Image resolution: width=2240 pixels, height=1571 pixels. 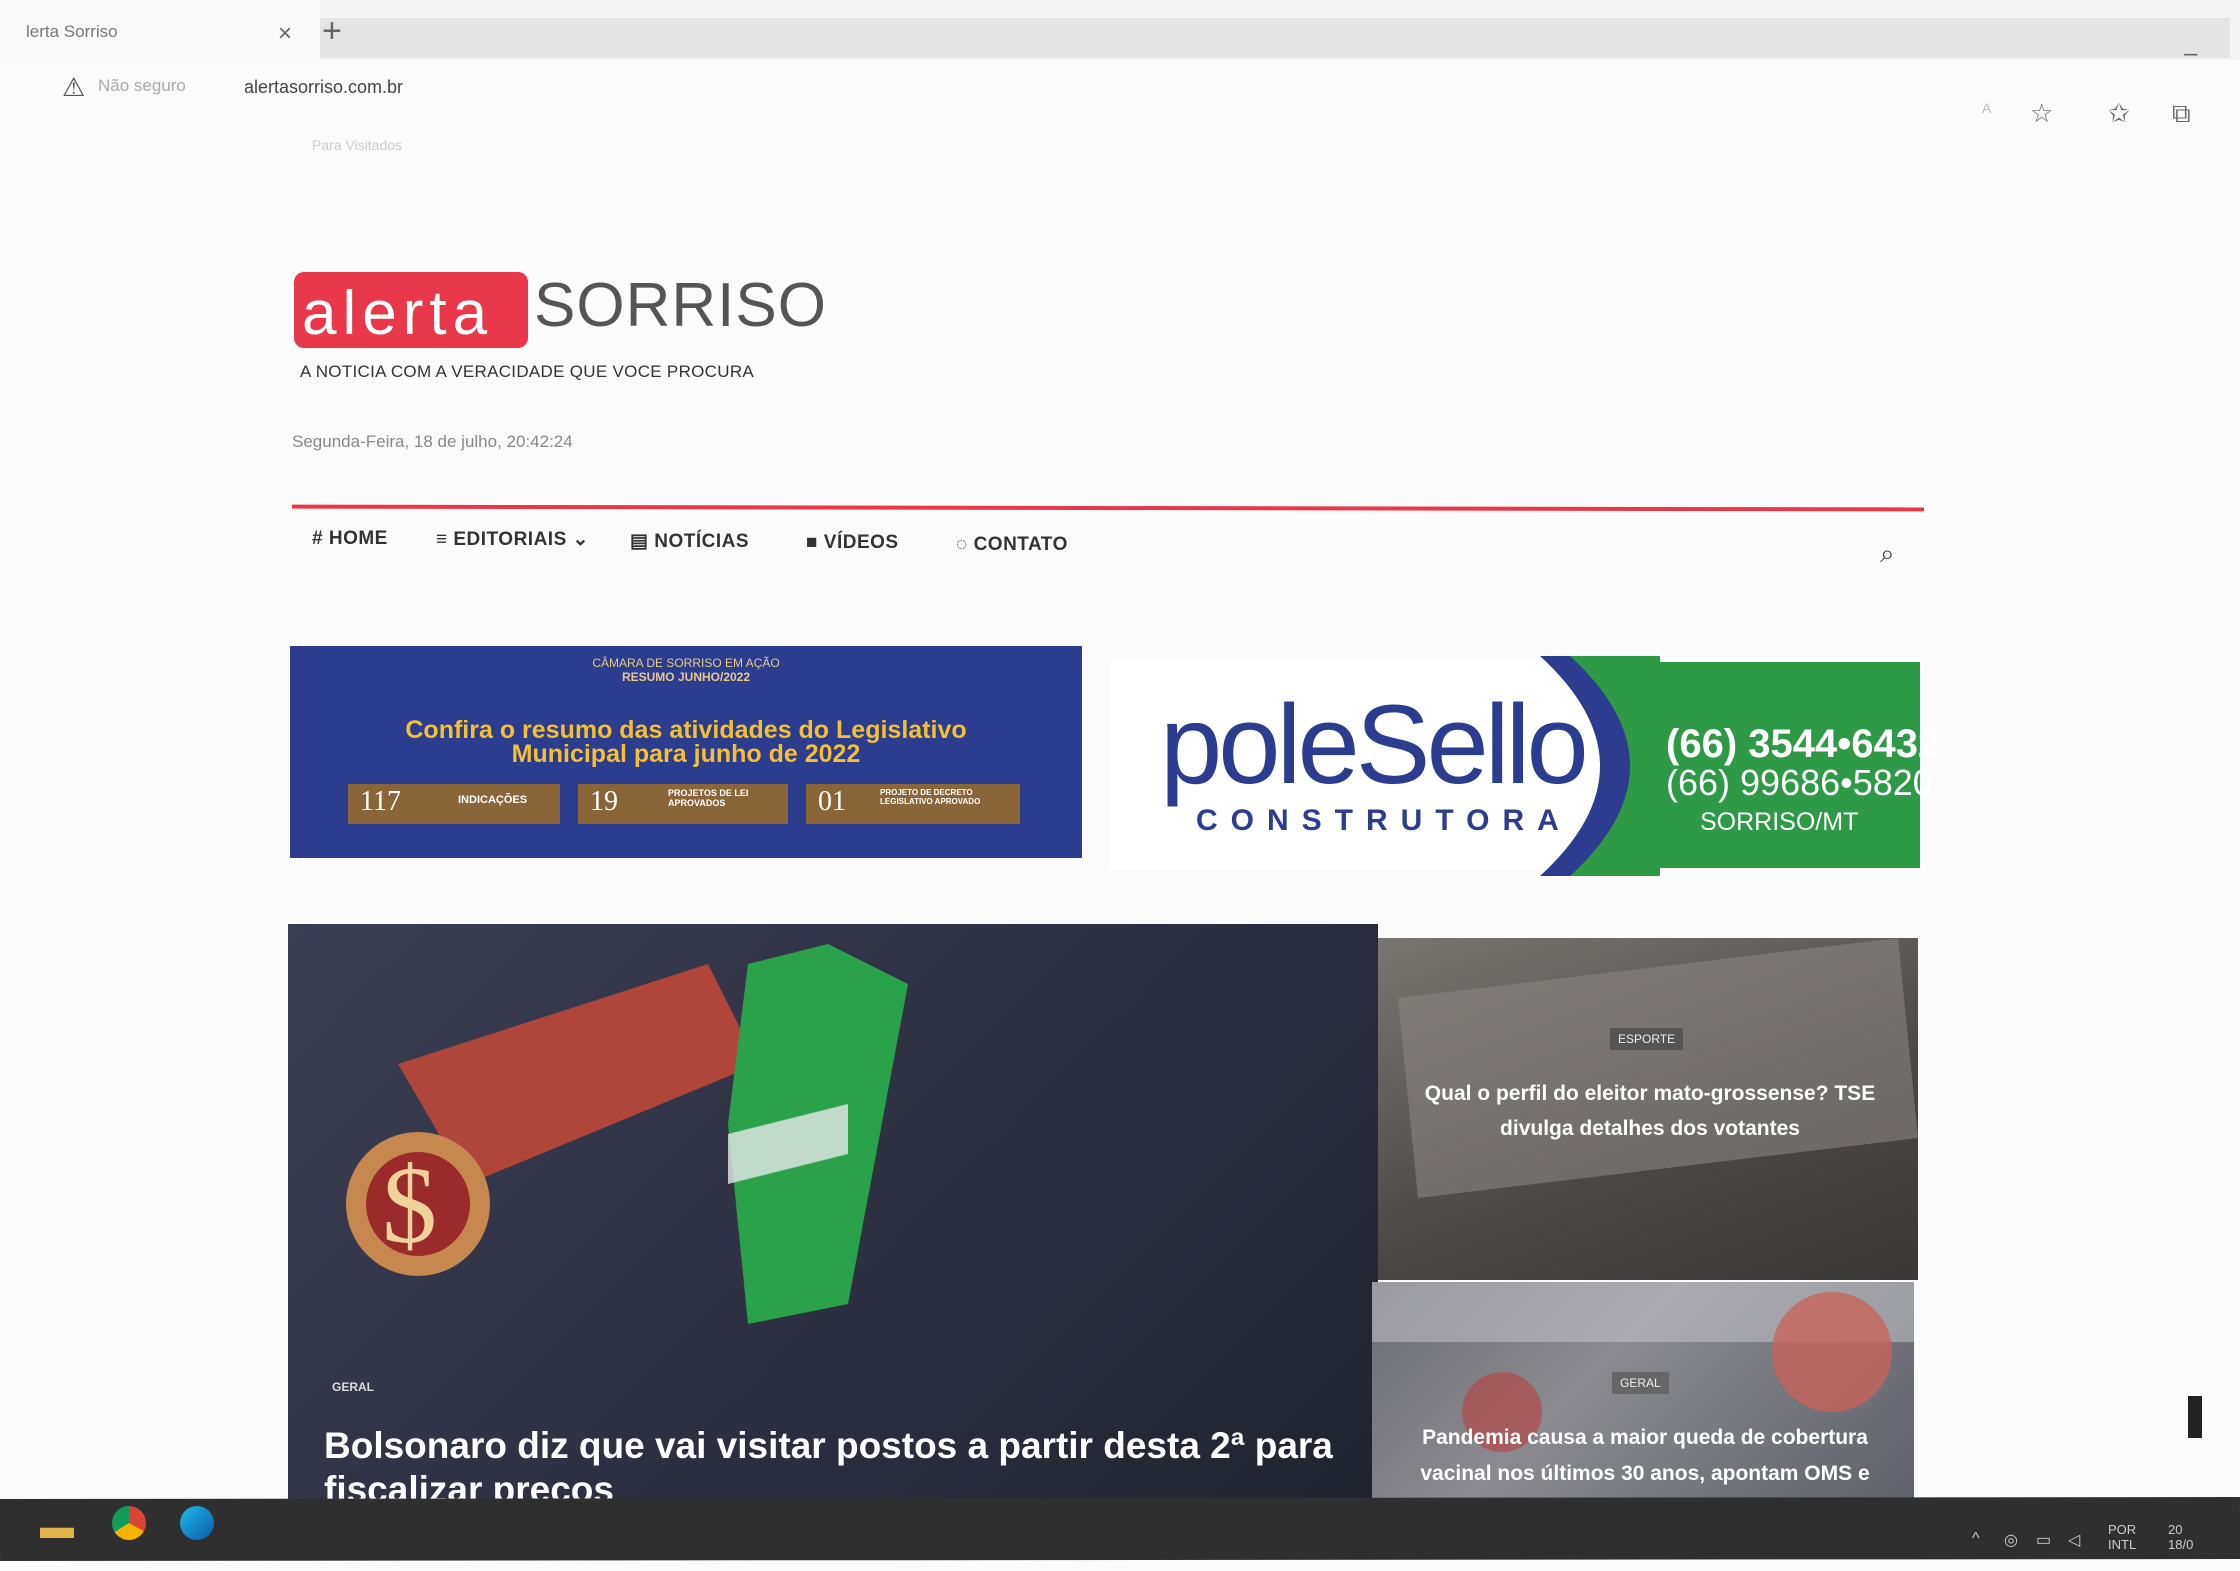 I want to click on hero-category-badge: GERAL, so click(x=353, y=1387).